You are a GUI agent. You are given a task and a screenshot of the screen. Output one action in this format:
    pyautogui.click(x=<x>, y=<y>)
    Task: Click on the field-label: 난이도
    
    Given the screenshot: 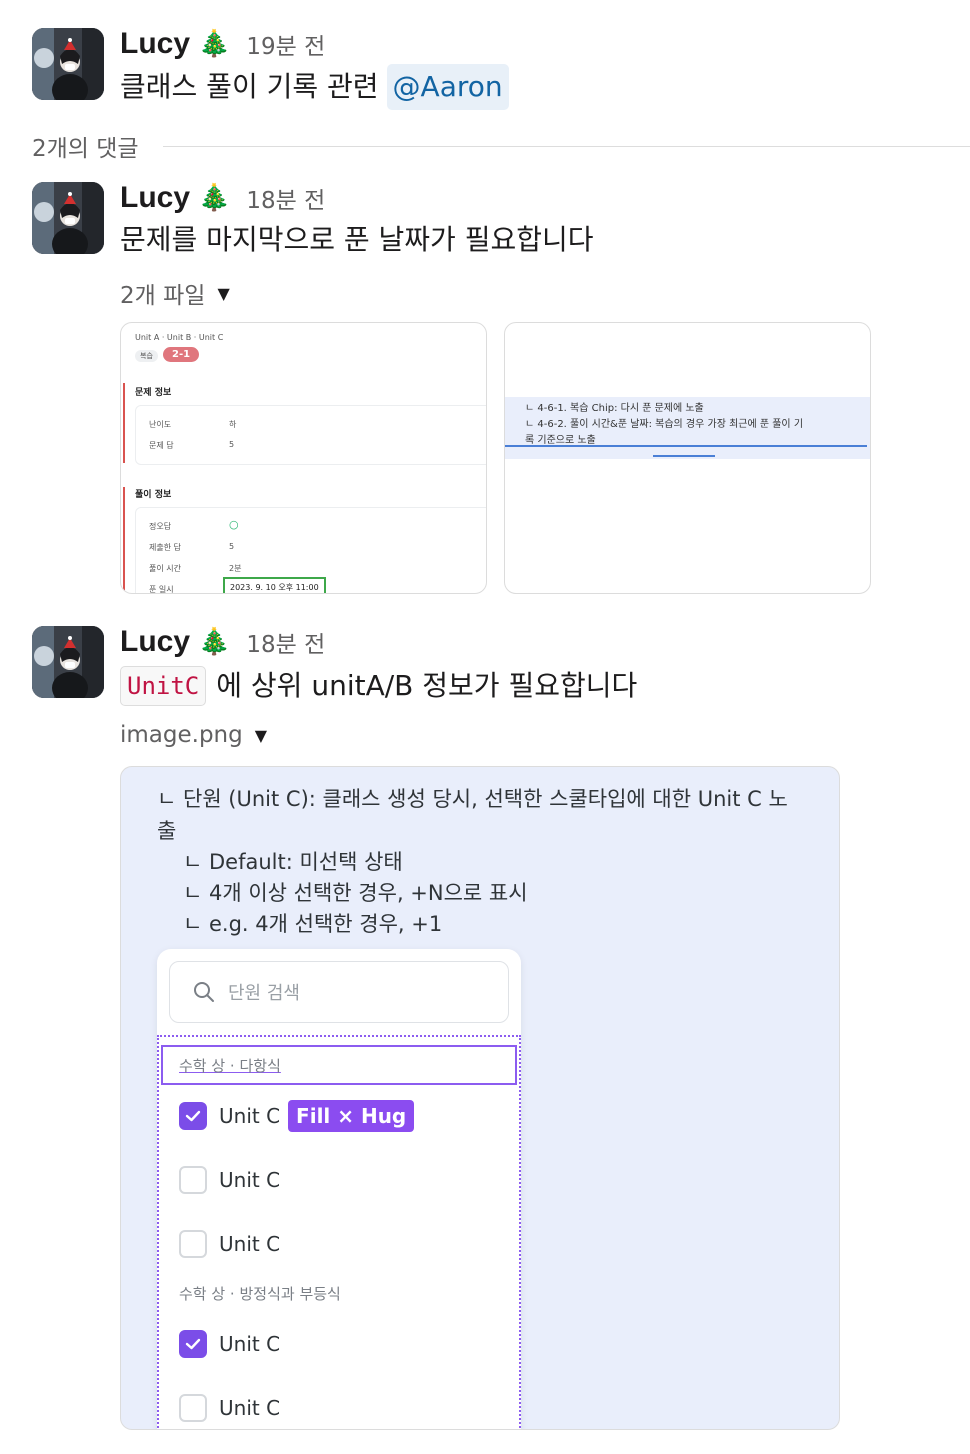 What is the action you would take?
    pyautogui.click(x=160, y=424)
    